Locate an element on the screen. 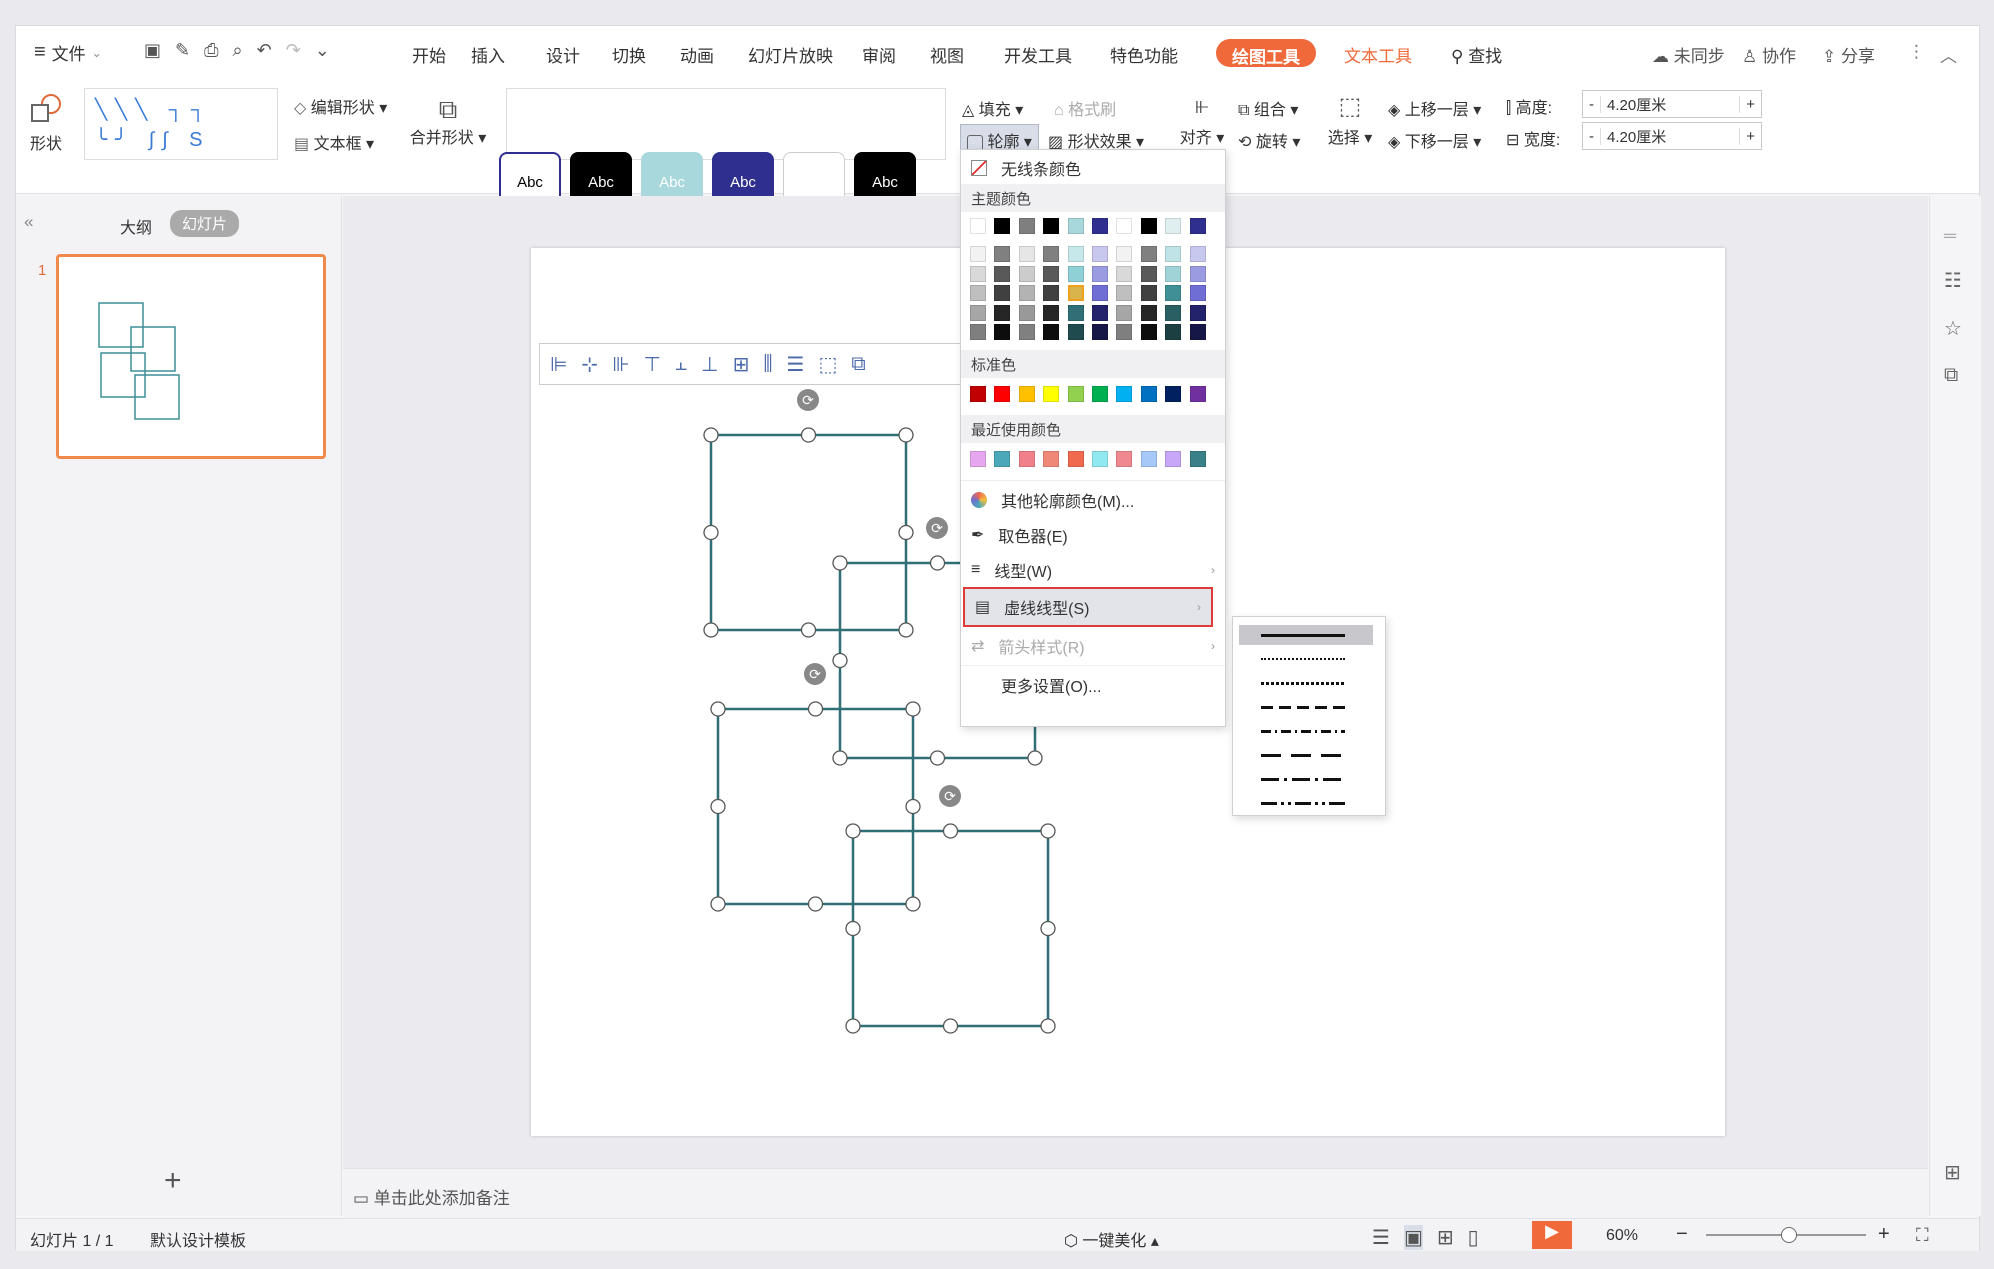 Image resolution: width=1994 pixels, height=1269 pixels. dash-option-square-dot is located at coordinates (1306, 683).